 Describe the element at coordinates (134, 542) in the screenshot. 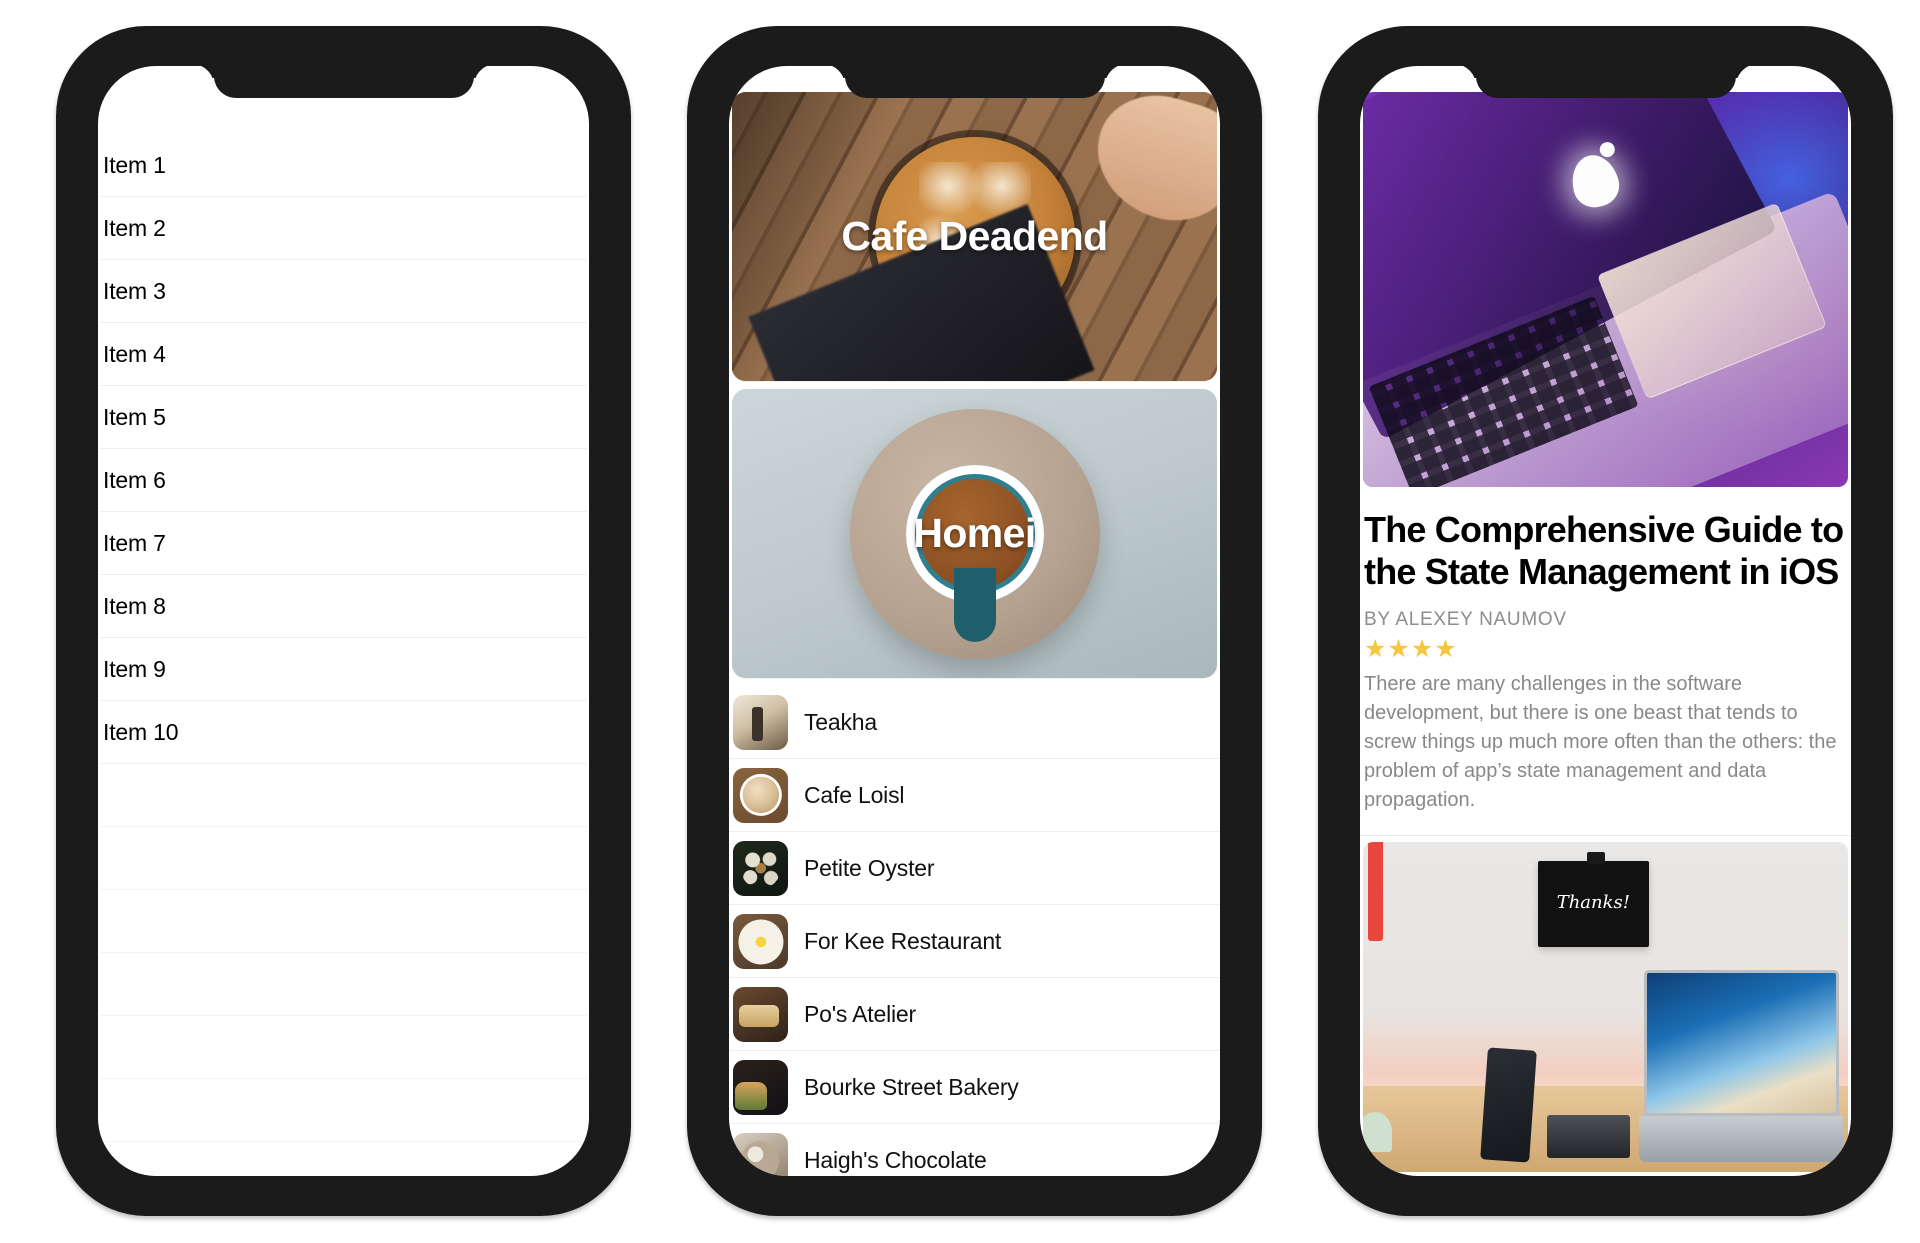

I see `list-item-label: Item 7` at that location.